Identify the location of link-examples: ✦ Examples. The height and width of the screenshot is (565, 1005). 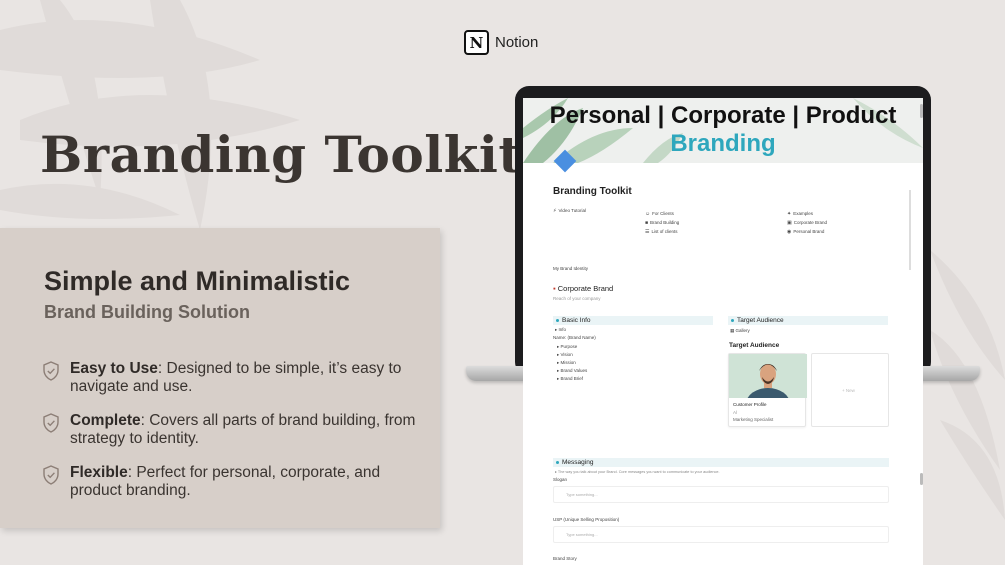
(800, 214).